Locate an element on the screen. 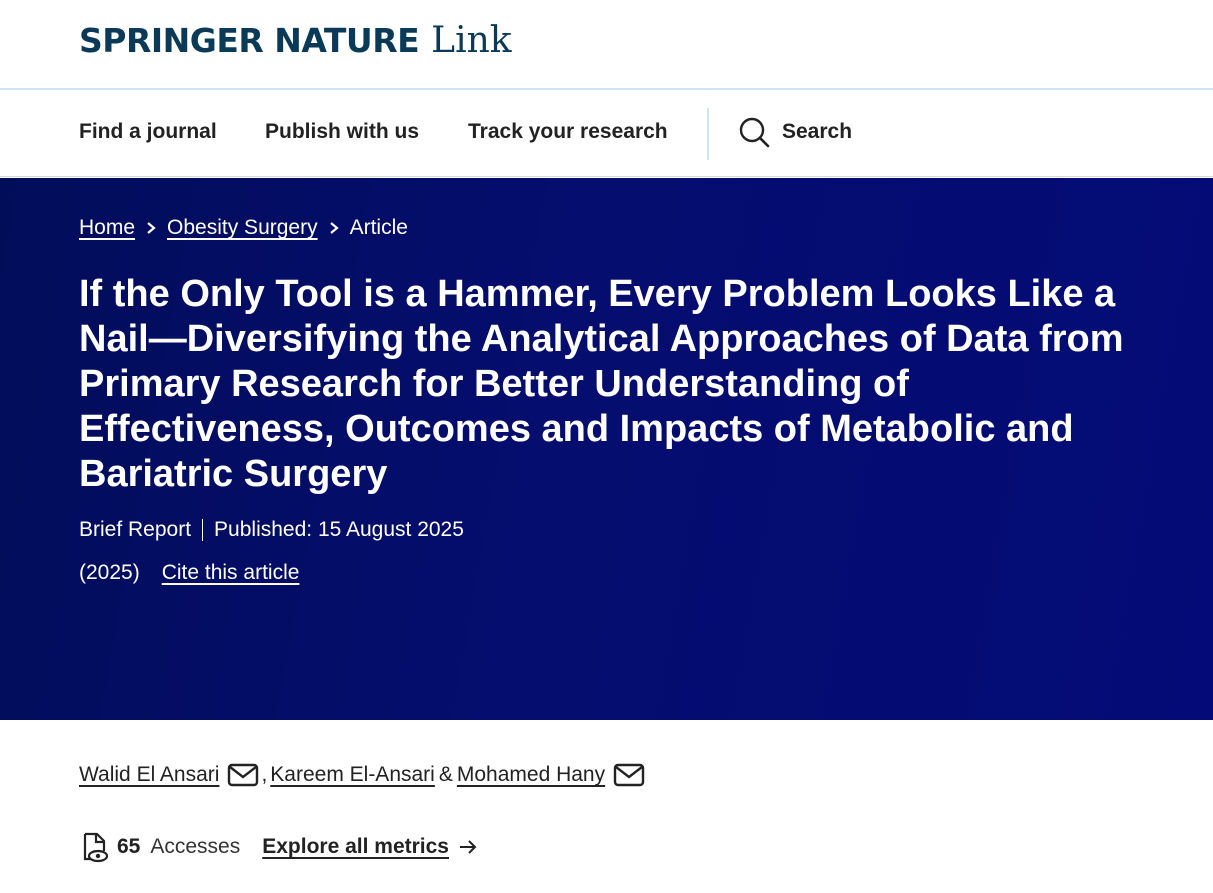 The height and width of the screenshot is (893, 1213). nav-find-a-journal: Find a journal is located at coordinates (148, 132).